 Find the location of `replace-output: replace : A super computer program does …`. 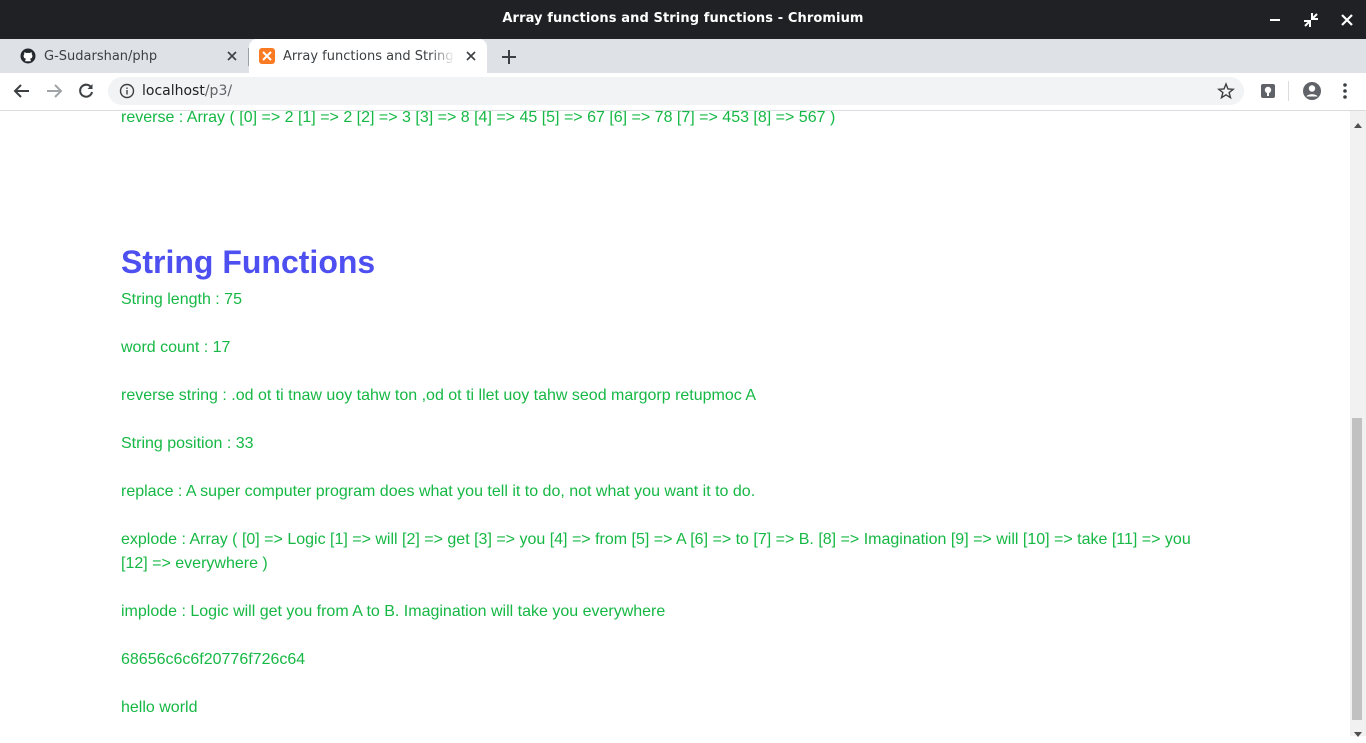

replace-output: replace : A super computer program does … is located at coordinates (438, 491).